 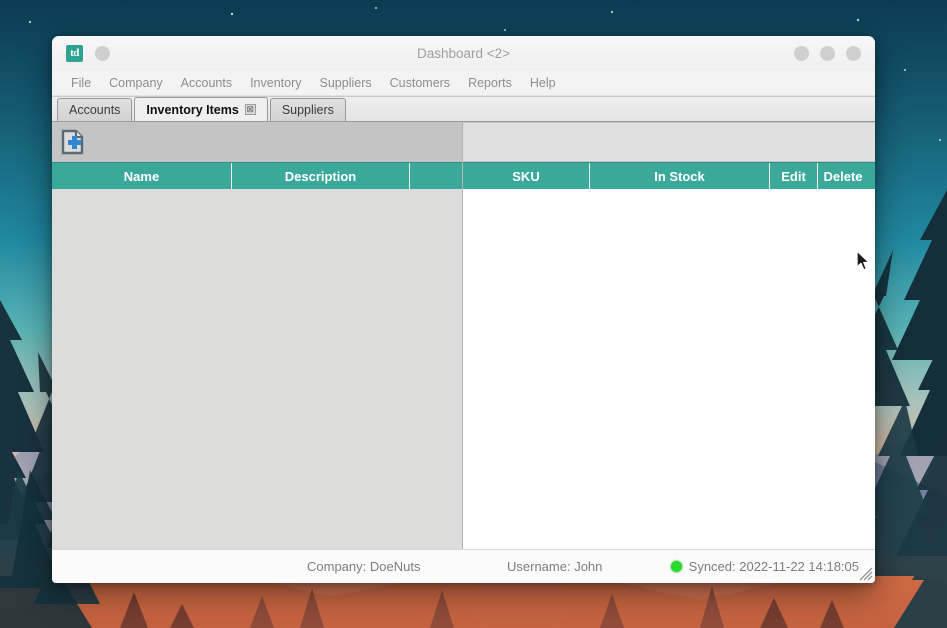 I want to click on window-title: Dashboard <2>, so click(x=463, y=53).